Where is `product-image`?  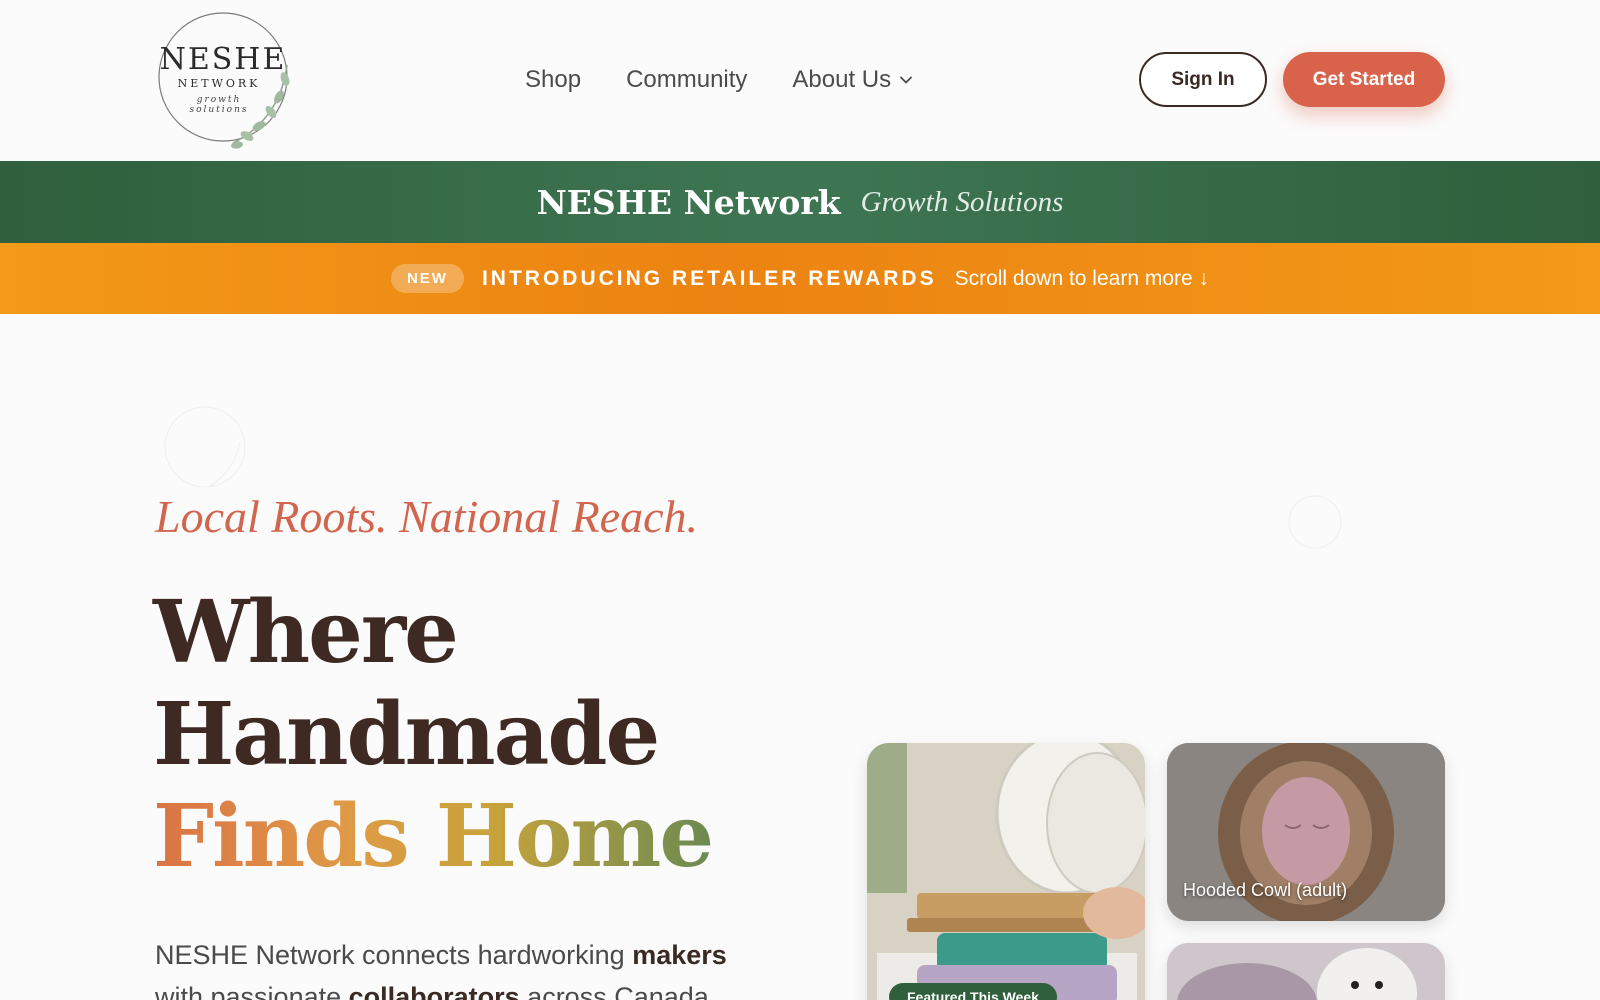
product-image is located at coordinates (1306, 971).